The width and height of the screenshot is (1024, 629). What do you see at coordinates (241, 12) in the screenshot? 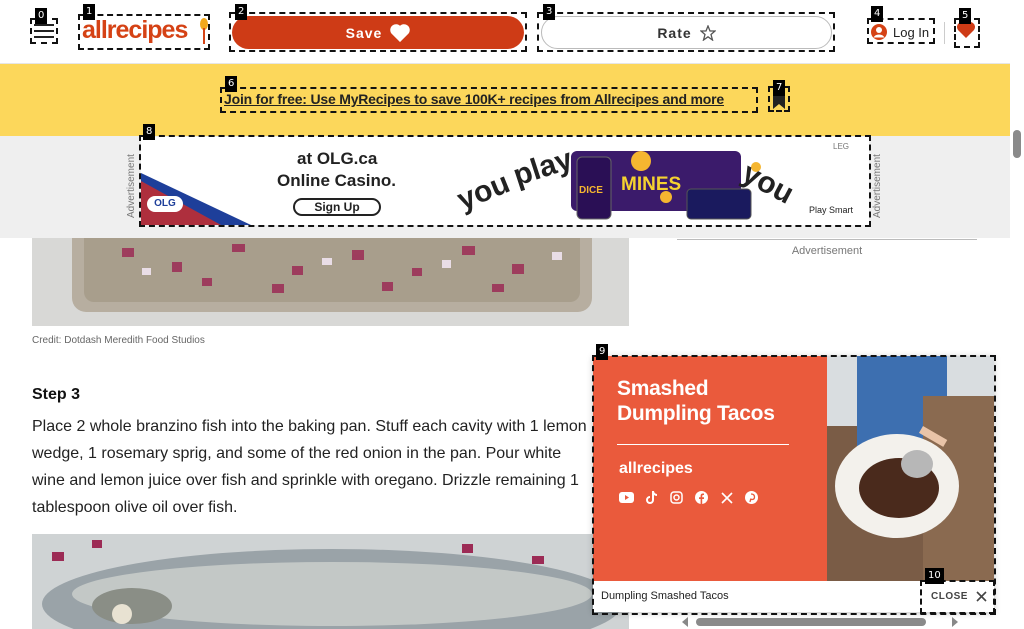
I see `mark-label: 2` at bounding box center [241, 12].